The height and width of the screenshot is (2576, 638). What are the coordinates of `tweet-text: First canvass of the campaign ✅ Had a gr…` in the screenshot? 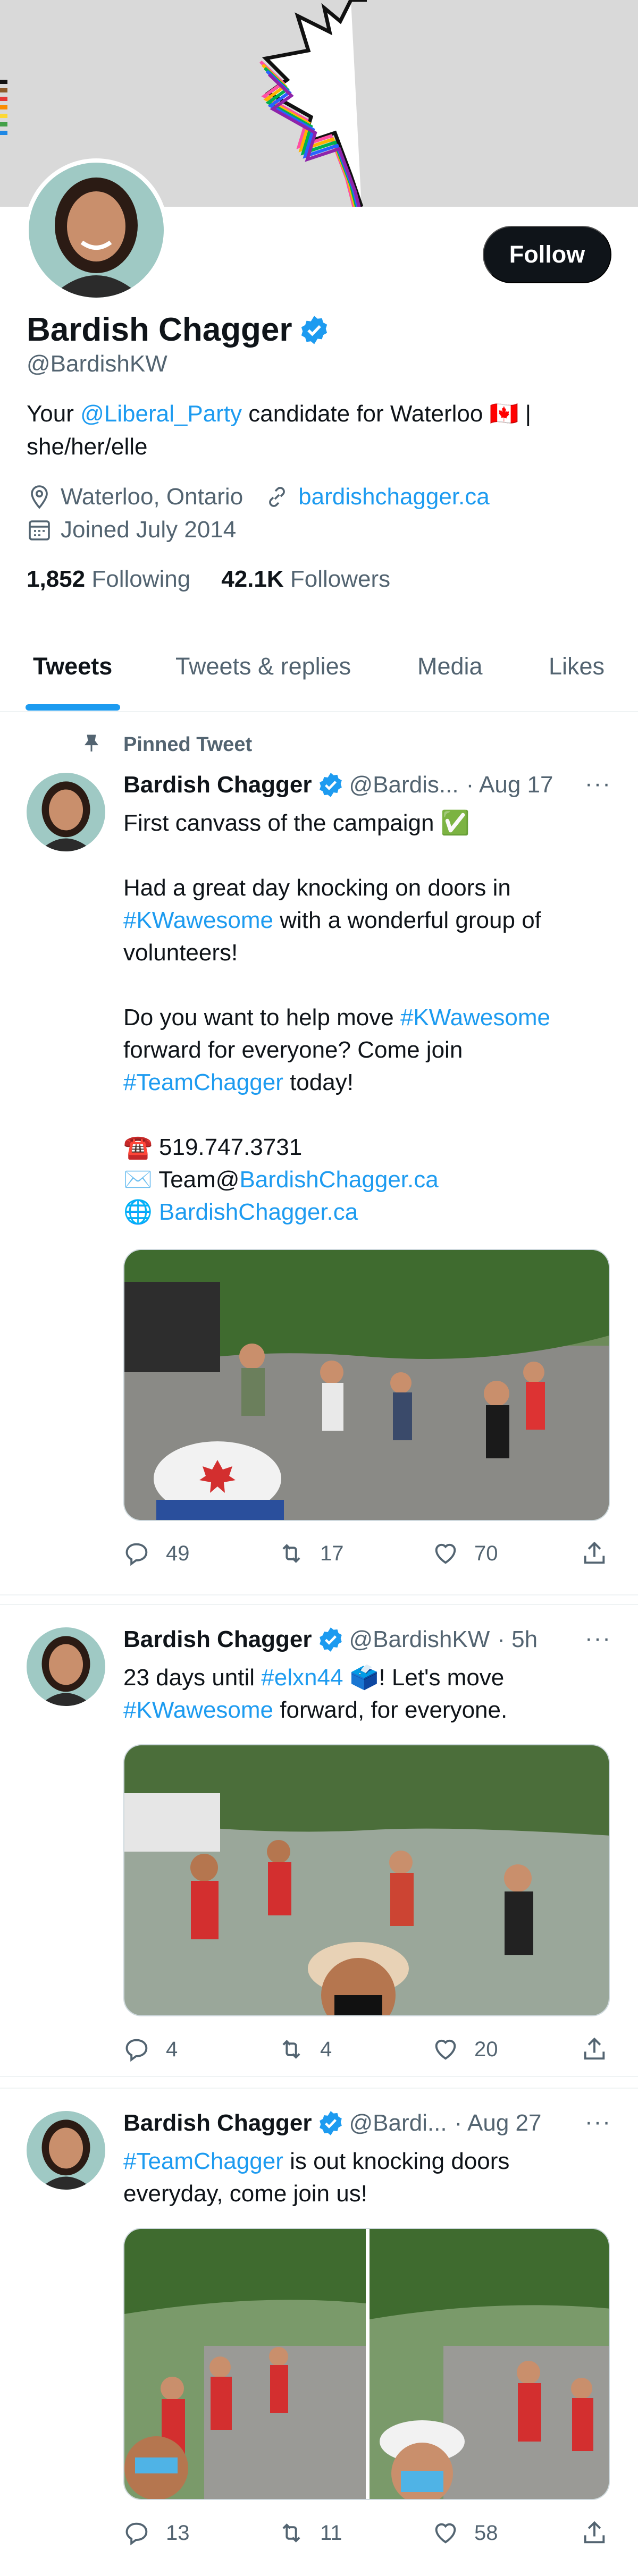 It's located at (365, 1018).